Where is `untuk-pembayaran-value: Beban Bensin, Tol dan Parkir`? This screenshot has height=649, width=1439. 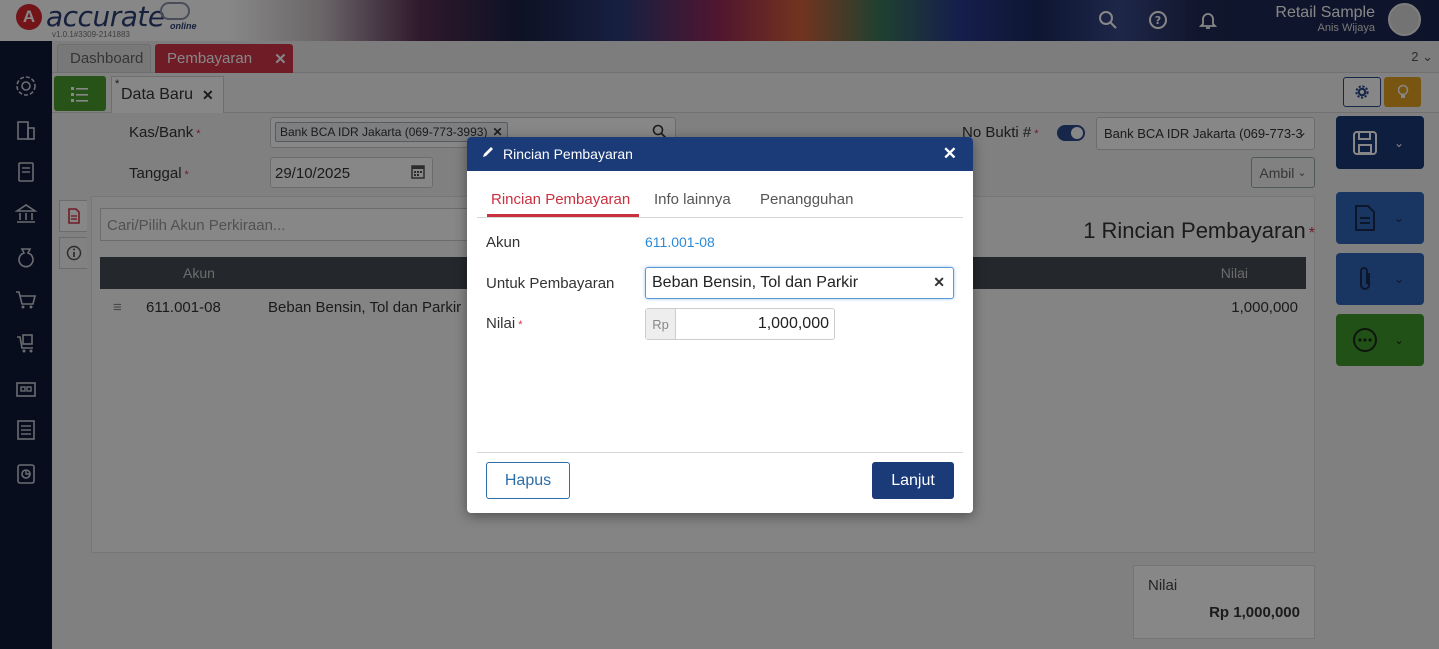
untuk-pembayaran-value: Beban Bensin, Tol dan Parkir is located at coordinates (755, 282).